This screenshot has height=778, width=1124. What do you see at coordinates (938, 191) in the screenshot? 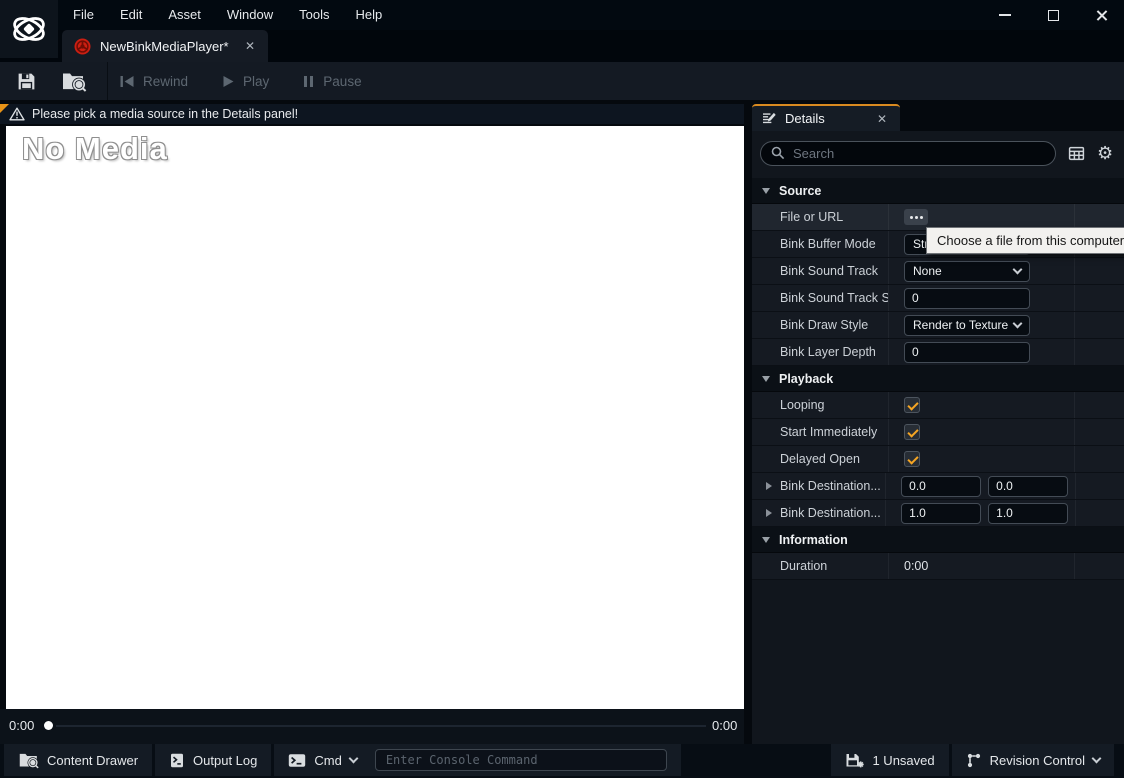
I see `section-source: Source` at bounding box center [938, 191].